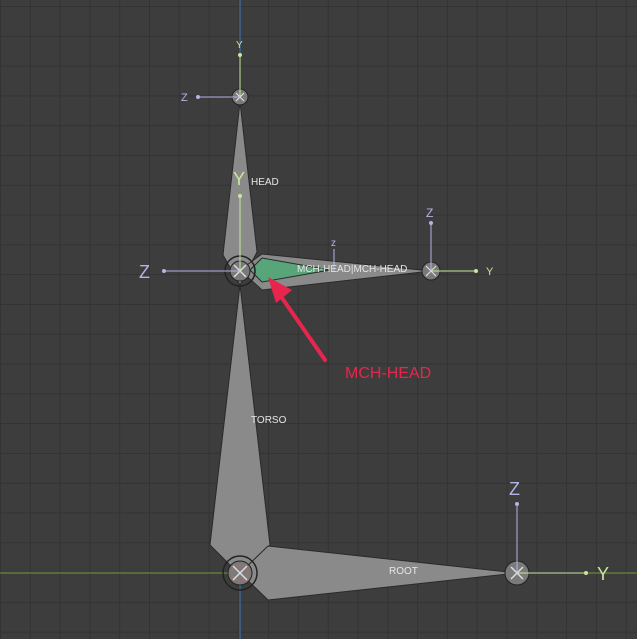 Image resolution: width=637 pixels, height=639 pixels. I want to click on axis-label-small-z: z, so click(333, 243).